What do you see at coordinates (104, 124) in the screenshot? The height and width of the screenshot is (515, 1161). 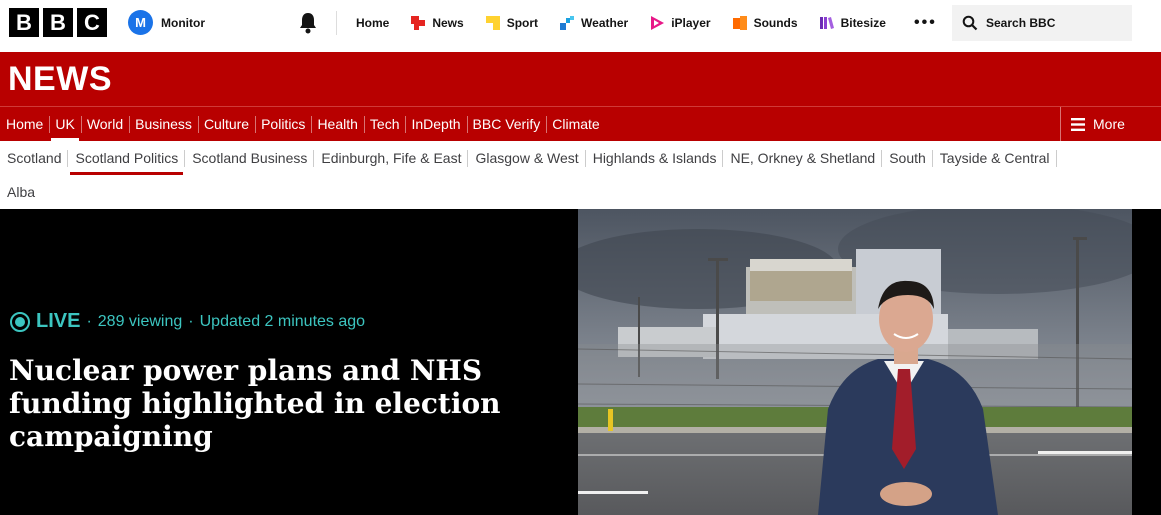 I see `primary-nav-item: World` at bounding box center [104, 124].